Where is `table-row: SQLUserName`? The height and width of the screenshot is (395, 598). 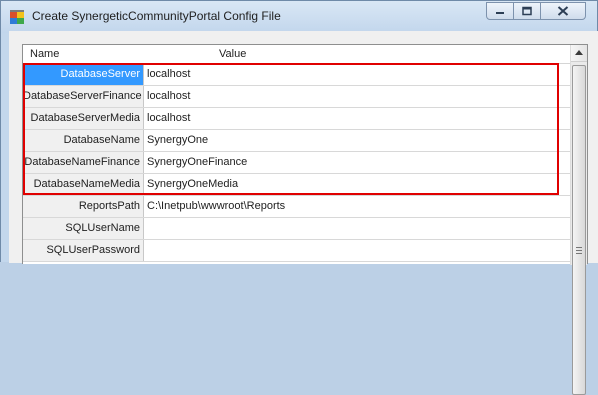 table-row: SQLUserName is located at coordinates (296, 229).